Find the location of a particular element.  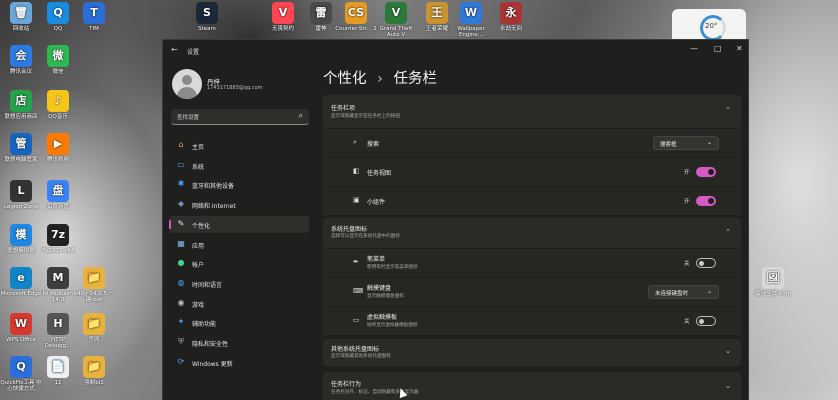

touch-keyboard-dropdown: 未连接键盘时 ⌄ is located at coordinates (683, 292).